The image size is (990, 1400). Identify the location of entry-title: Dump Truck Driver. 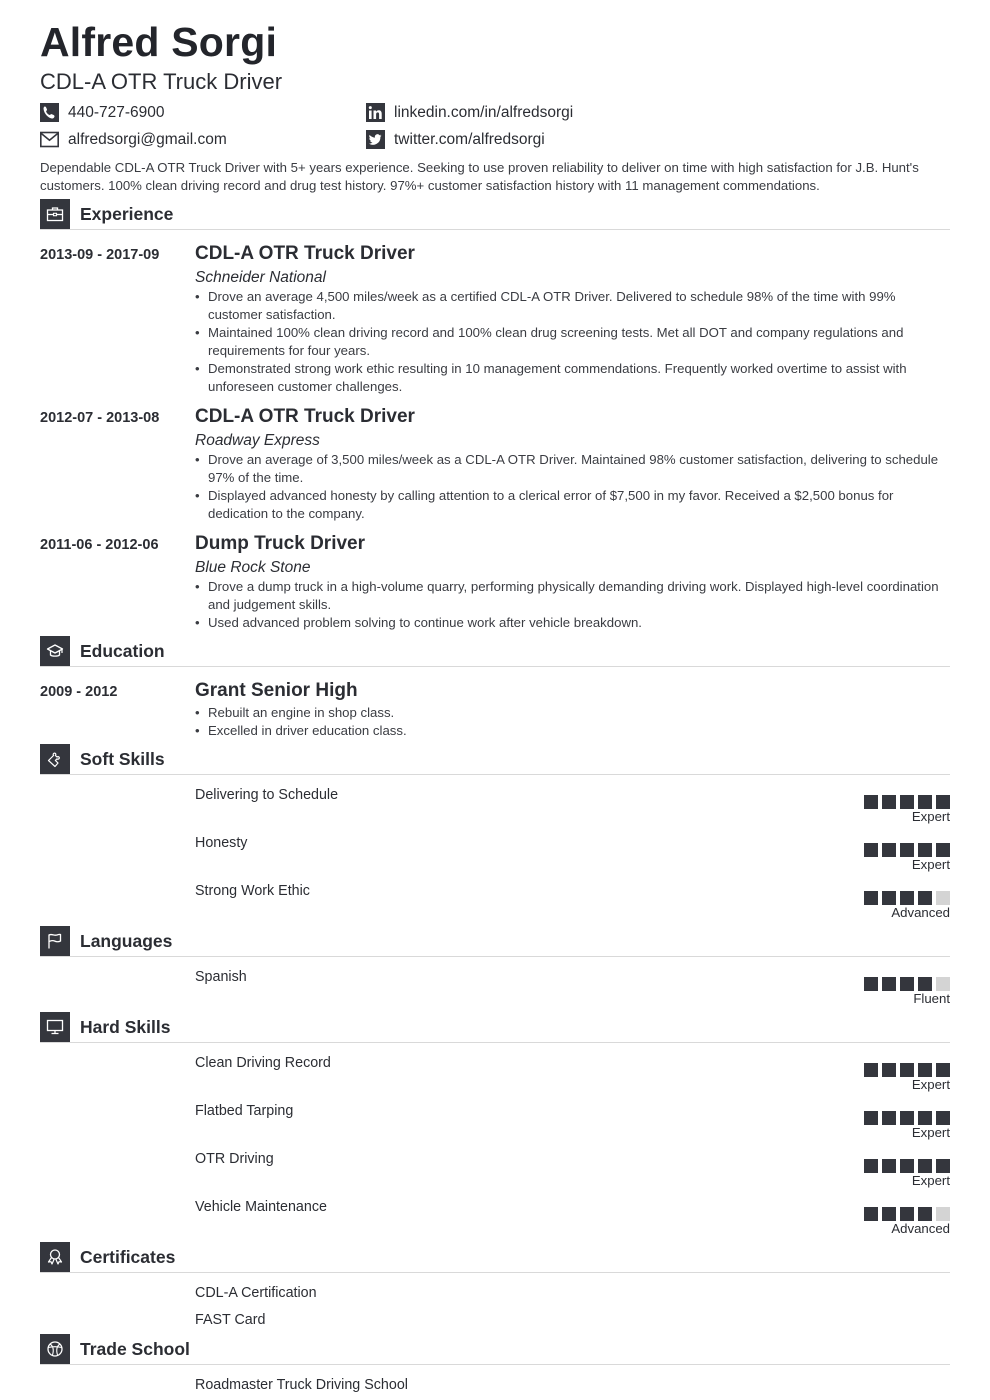
(280, 543).